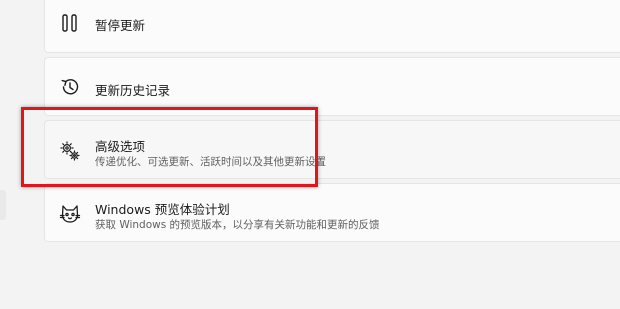 The width and height of the screenshot is (620, 309). Describe the element at coordinates (237, 225) in the screenshot. I see `insider-program-description: 获取 Windows 的预览版本，以分享有关新功能和更新的反馈` at that location.